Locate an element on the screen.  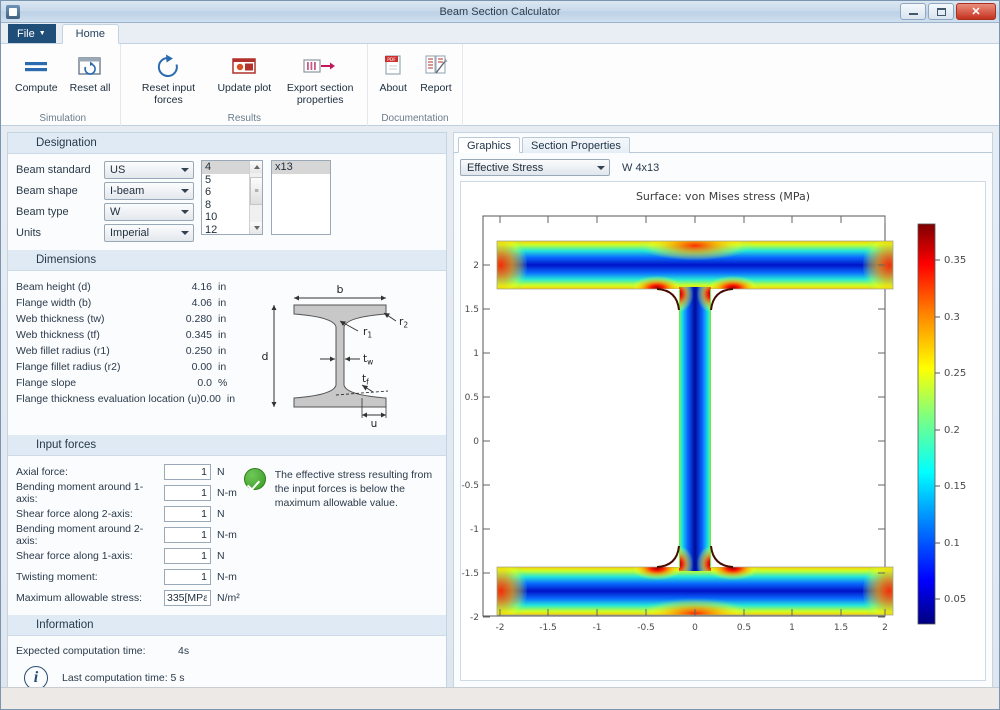
shear-force-2-unit: N is located at coordinates (221, 514).